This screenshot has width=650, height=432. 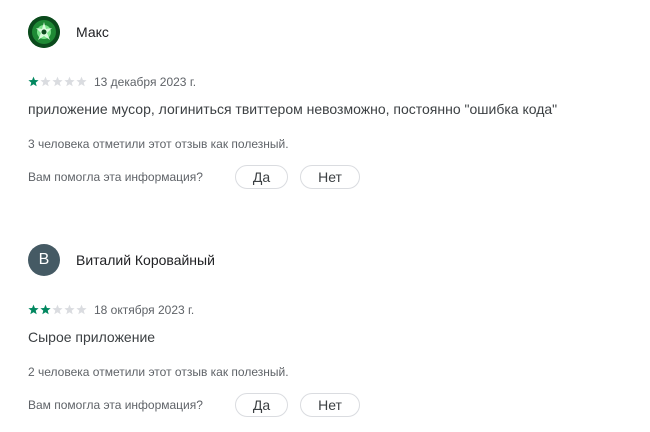 What do you see at coordinates (92, 337) in the screenshot?
I see `review-text: Сырое приложение` at bounding box center [92, 337].